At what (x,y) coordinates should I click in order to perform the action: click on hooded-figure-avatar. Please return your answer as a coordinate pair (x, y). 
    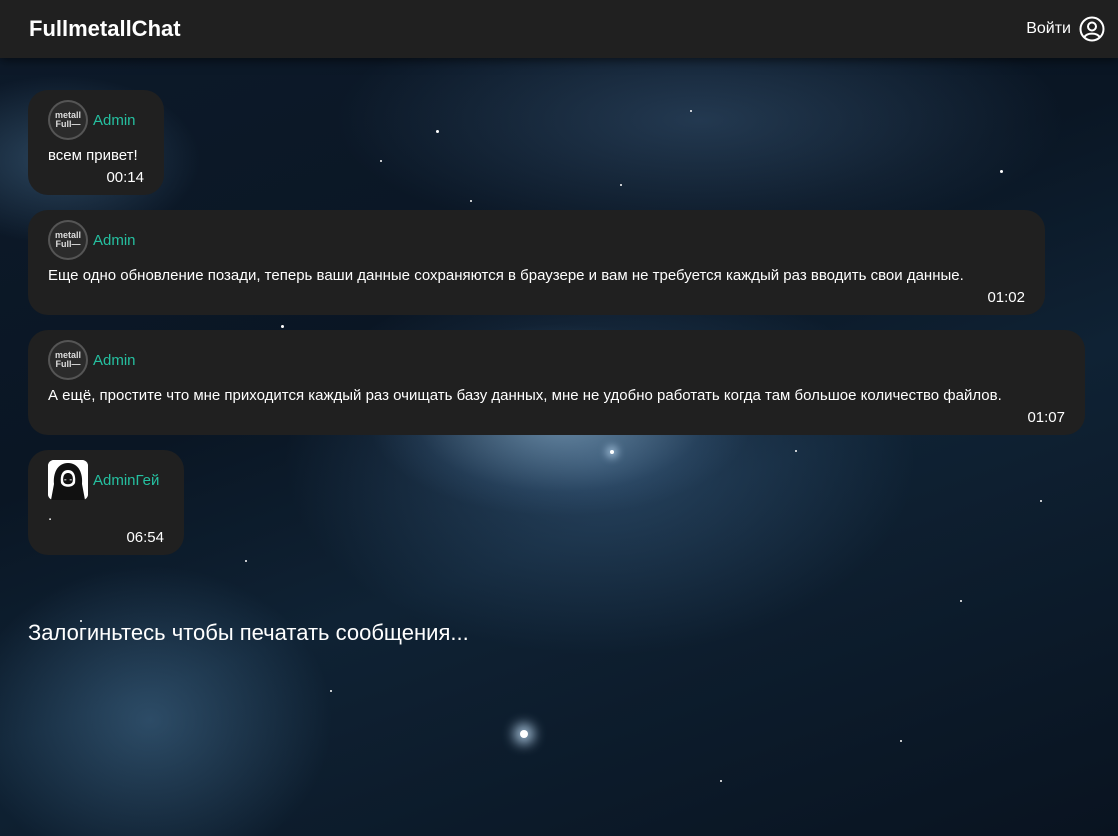
    Looking at the image, I should click on (68, 480).